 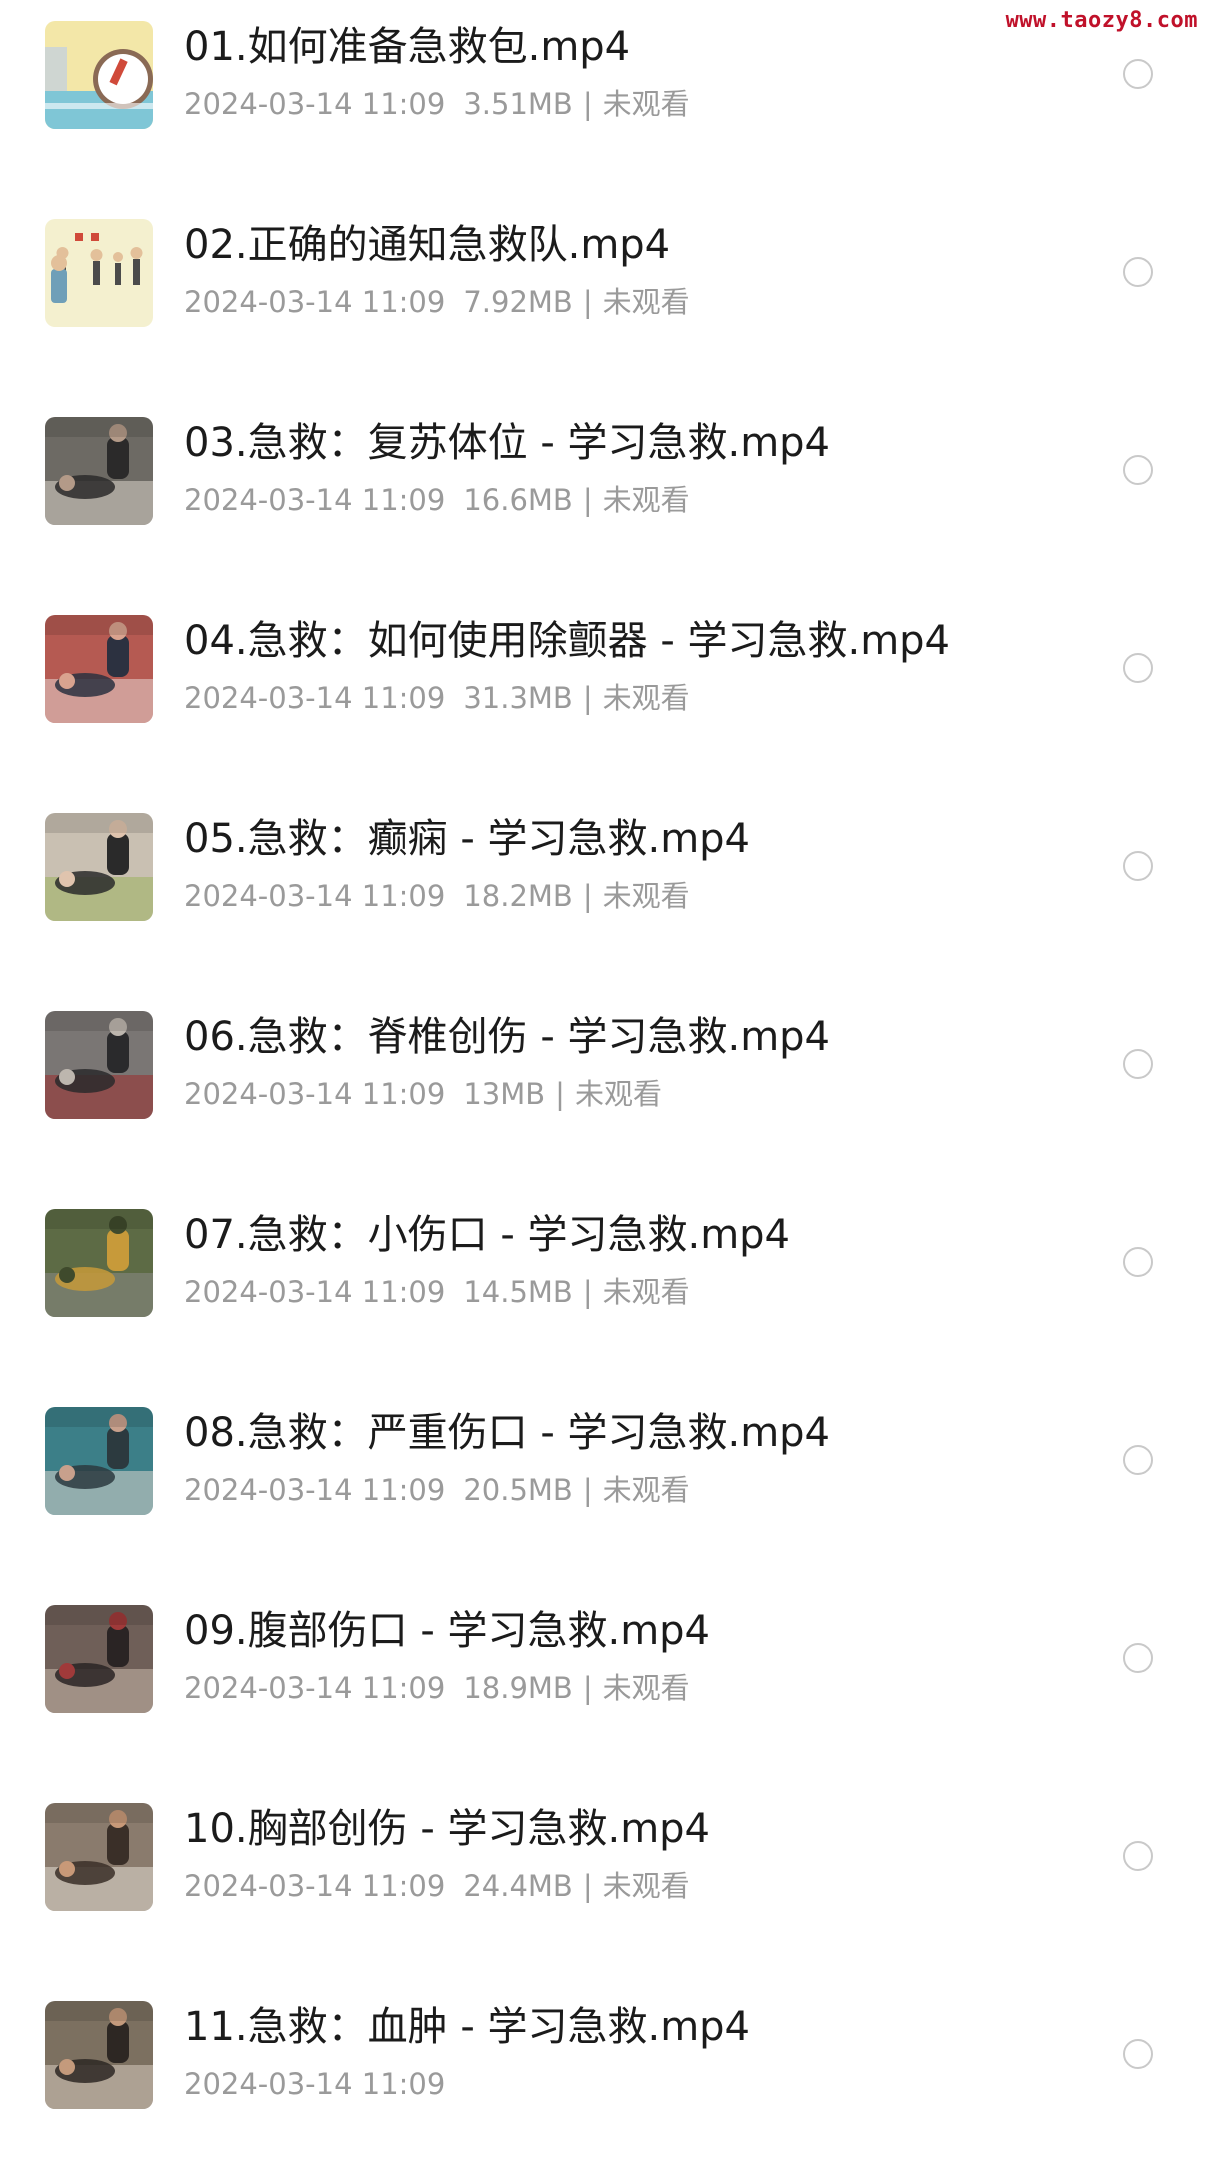 What do you see at coordinates (447, 1829) in the screenshot?
I see `file-title: 10.胸部创伤 - 学习急救.mp4` at bounding box center [447, 1829].